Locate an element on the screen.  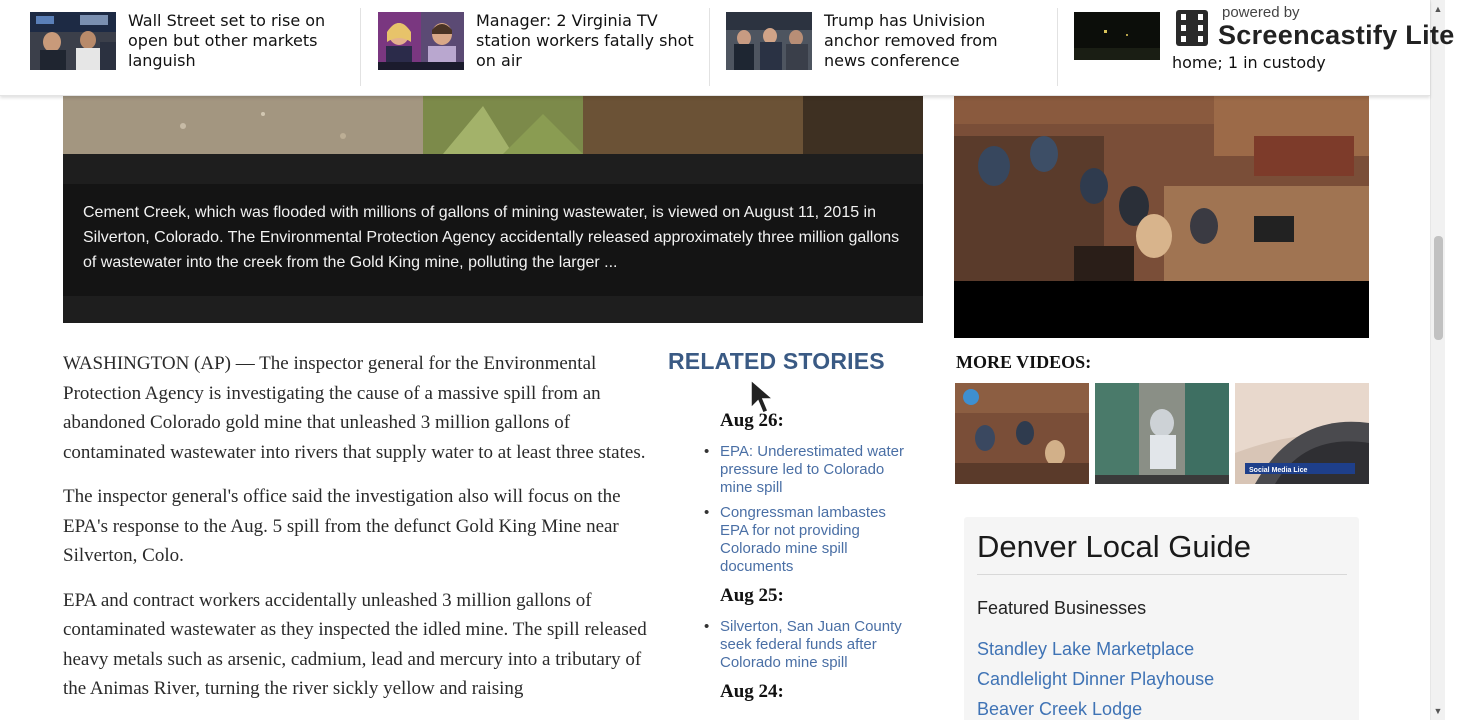
business-link: Candlelight Dinner Playhouse is located at coordinates (1095, 679).